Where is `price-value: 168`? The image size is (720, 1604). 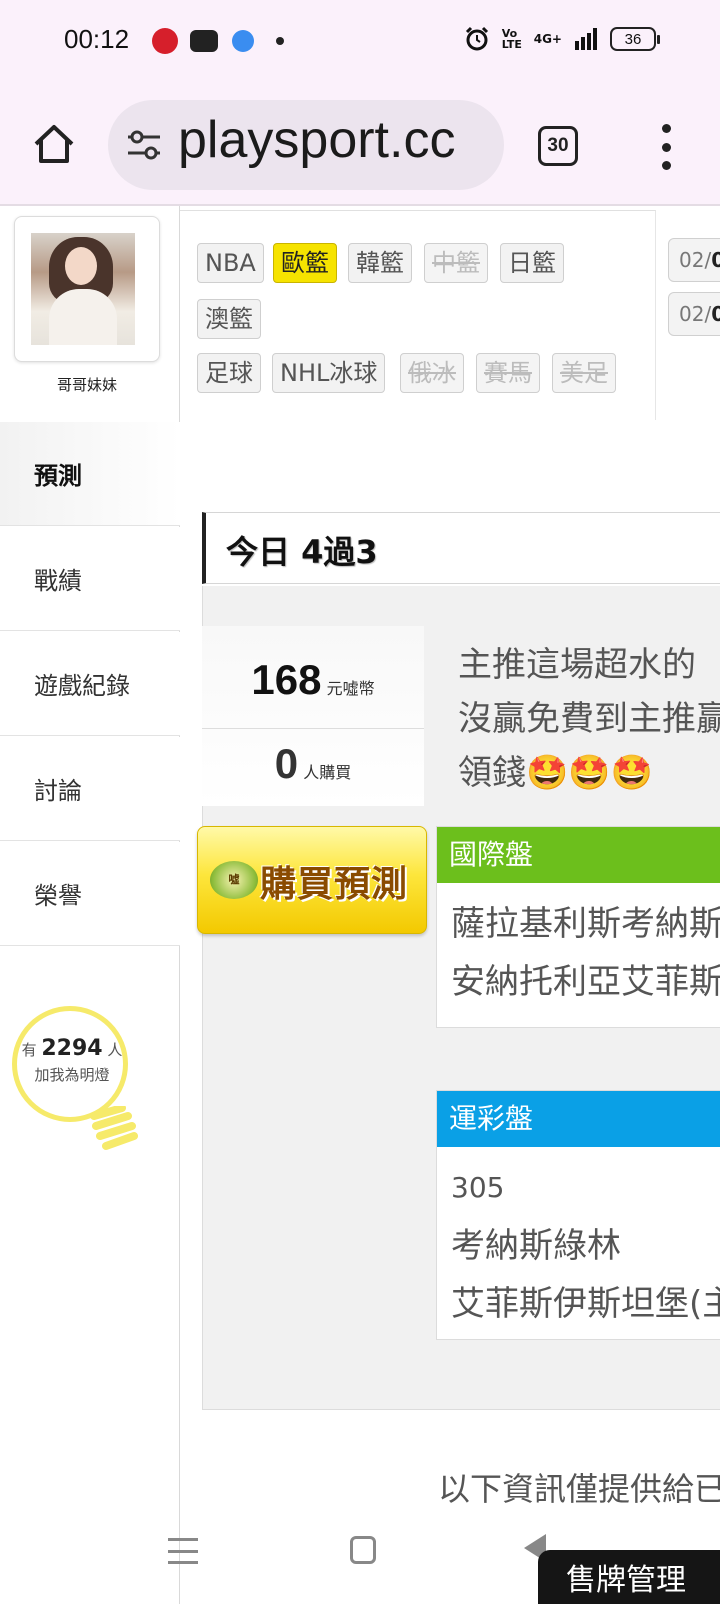 price-value: 168 is located at coordinates (286, 679).